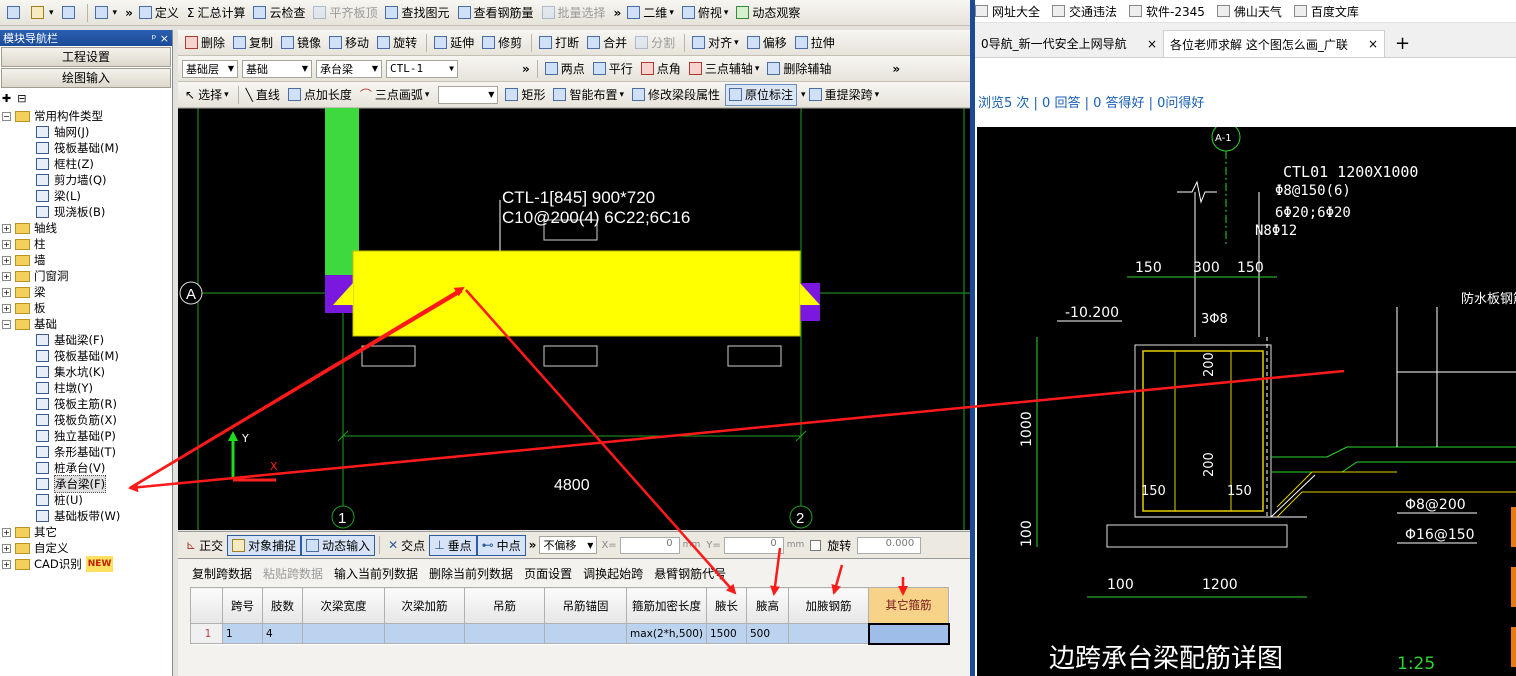 The image size is (1516, 676). What do you see at coordinates (62, 132) in the screenshot?
I see `tree-node: 轴网(J)` at bounding box center [62, 132].